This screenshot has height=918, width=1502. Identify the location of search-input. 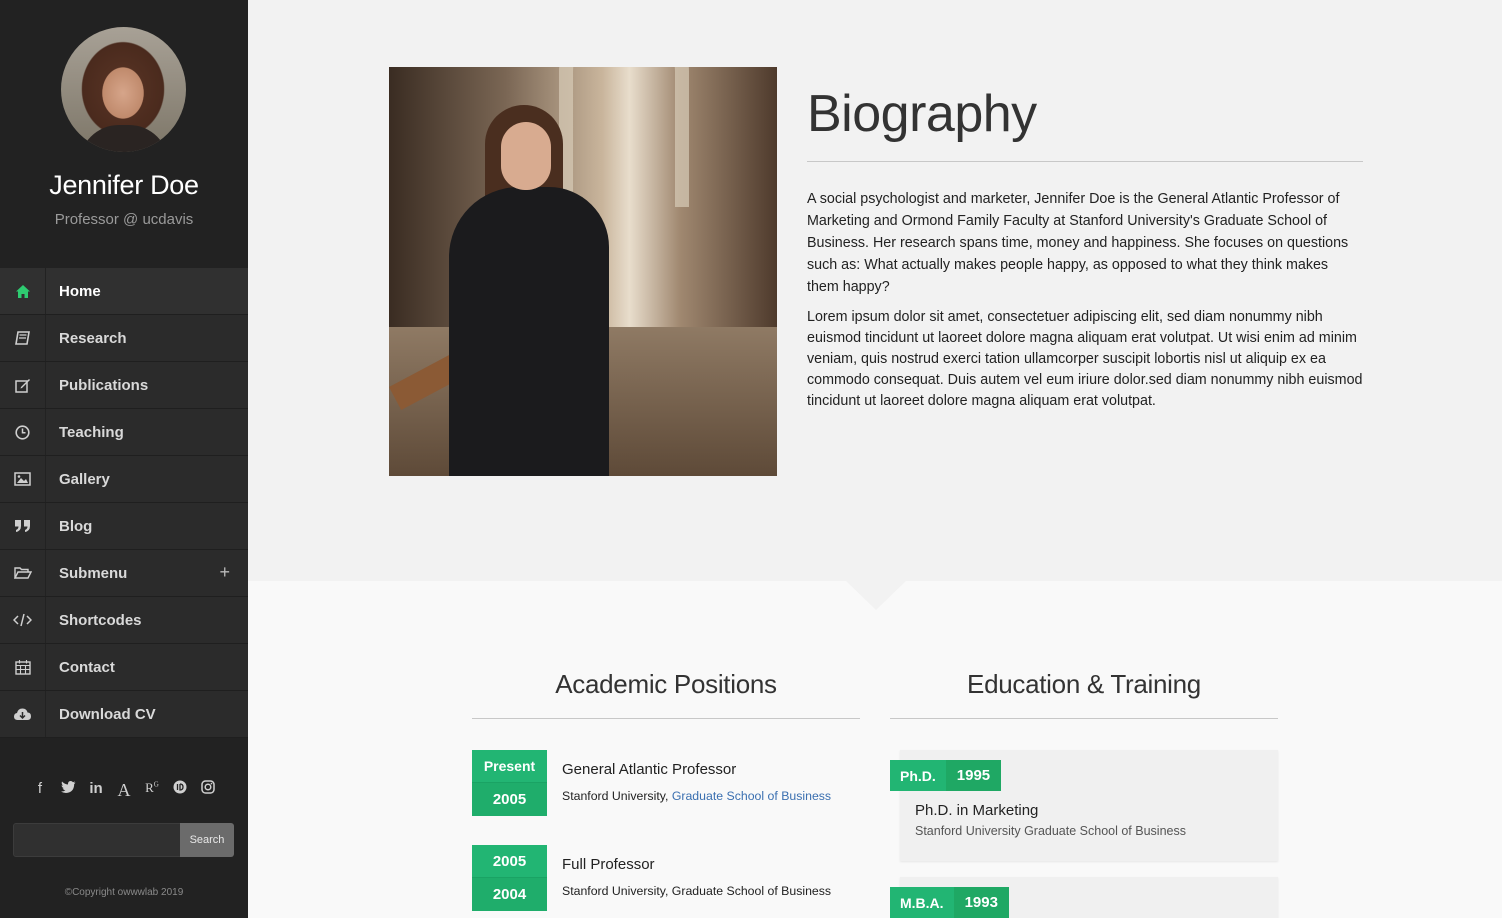
(97, 840).